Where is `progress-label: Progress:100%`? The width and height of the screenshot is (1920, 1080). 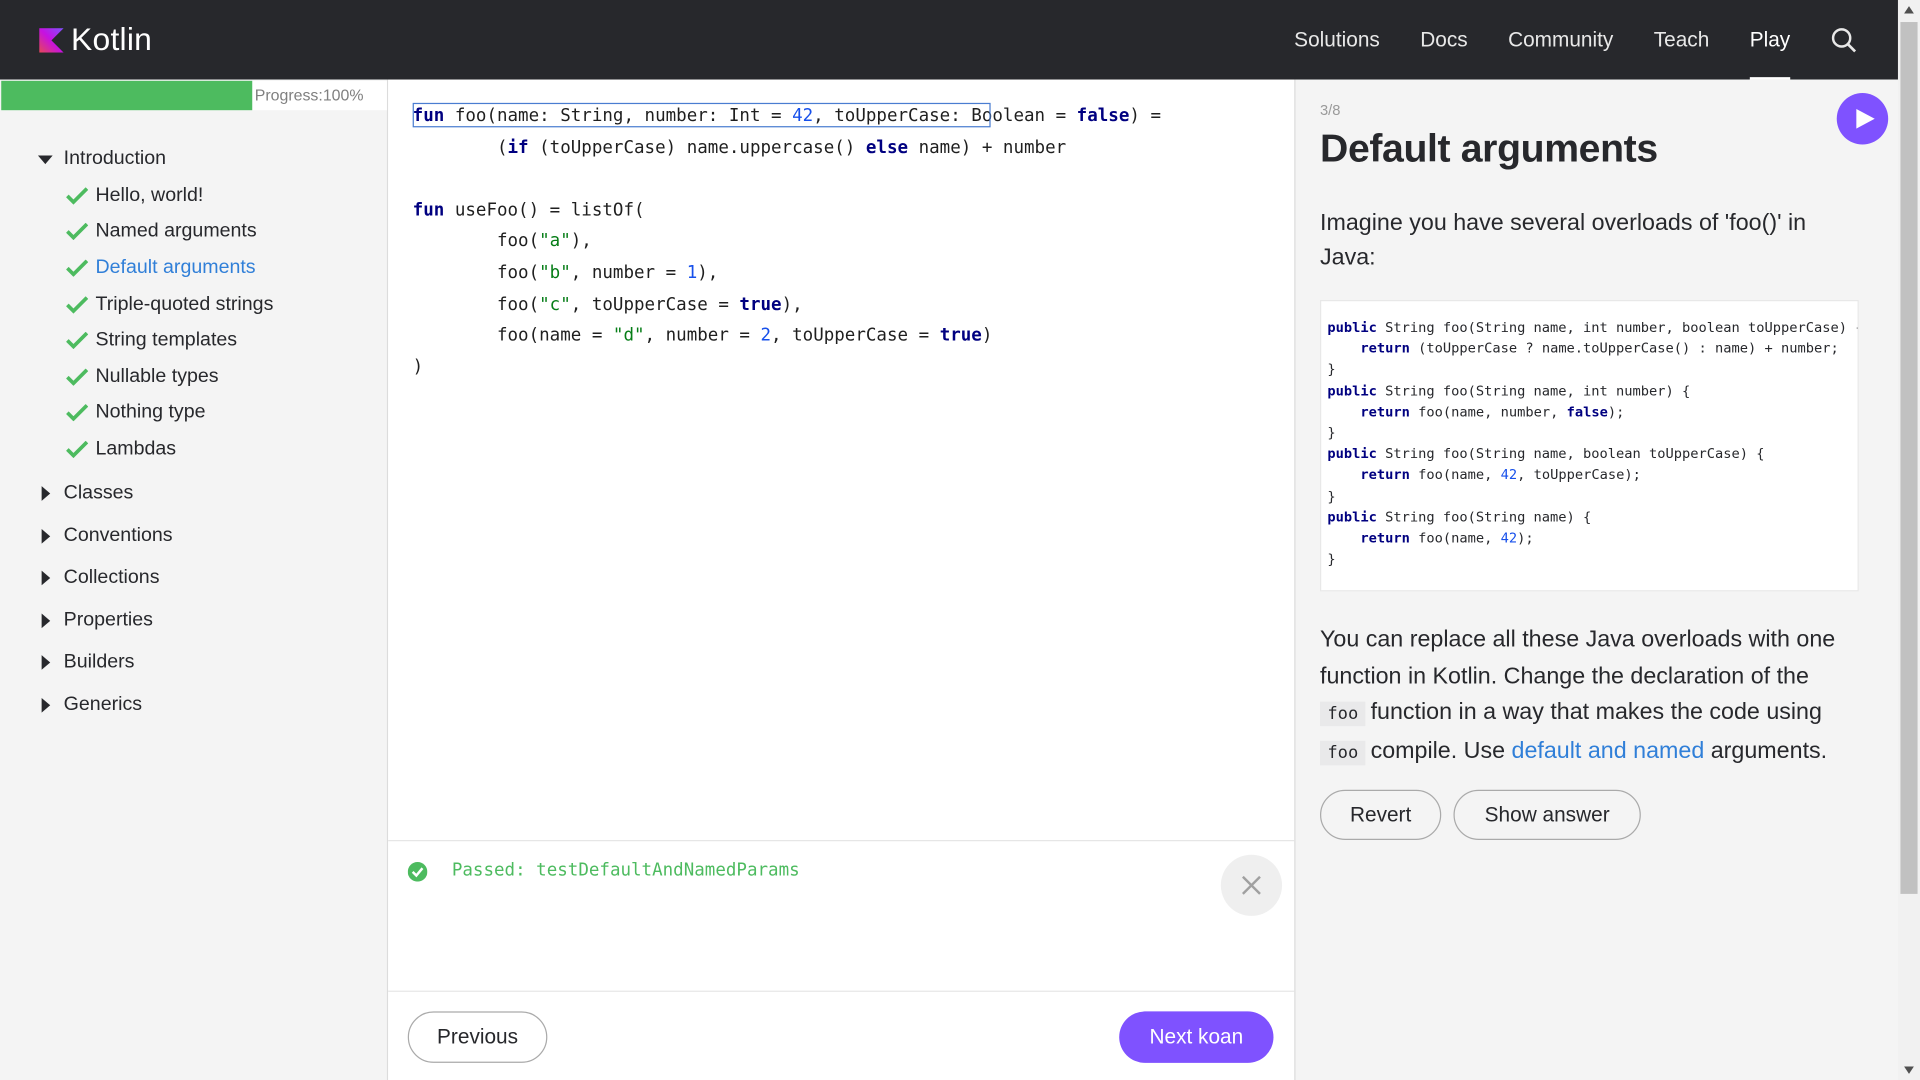
progress-label: Progress:100% is located at coordinates (309, 95).